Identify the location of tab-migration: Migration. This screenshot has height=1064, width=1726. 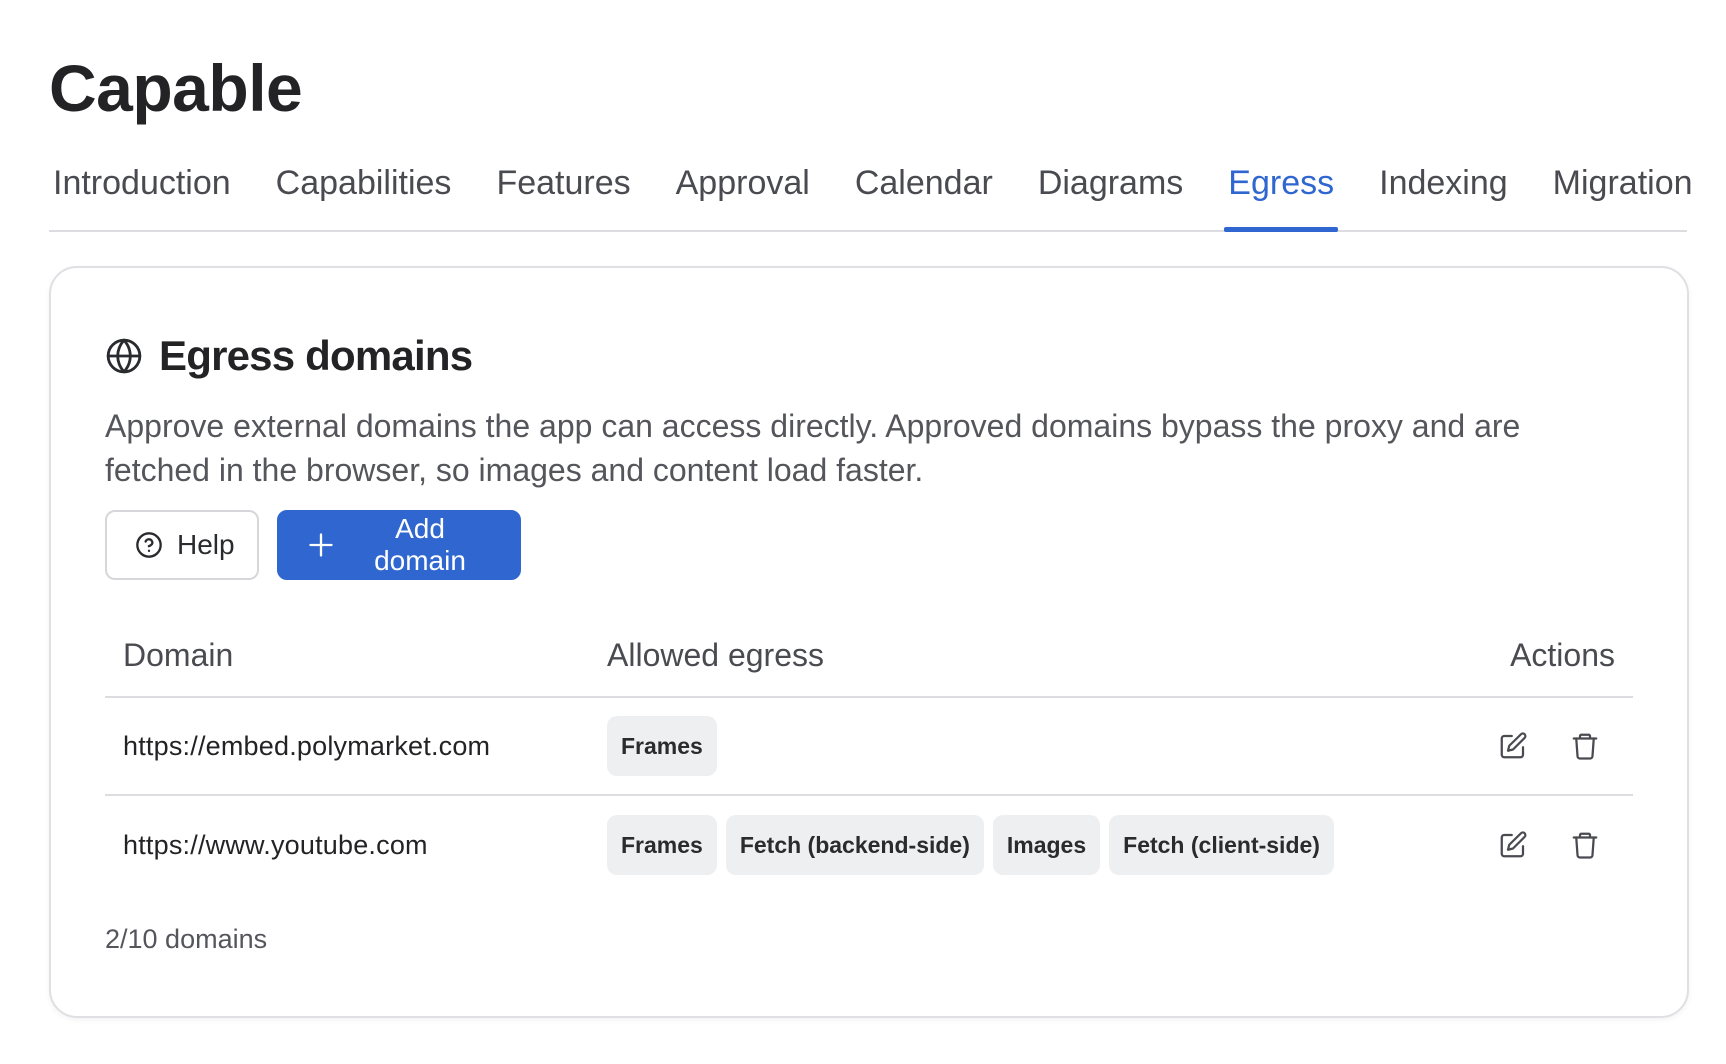
(1623, 183).